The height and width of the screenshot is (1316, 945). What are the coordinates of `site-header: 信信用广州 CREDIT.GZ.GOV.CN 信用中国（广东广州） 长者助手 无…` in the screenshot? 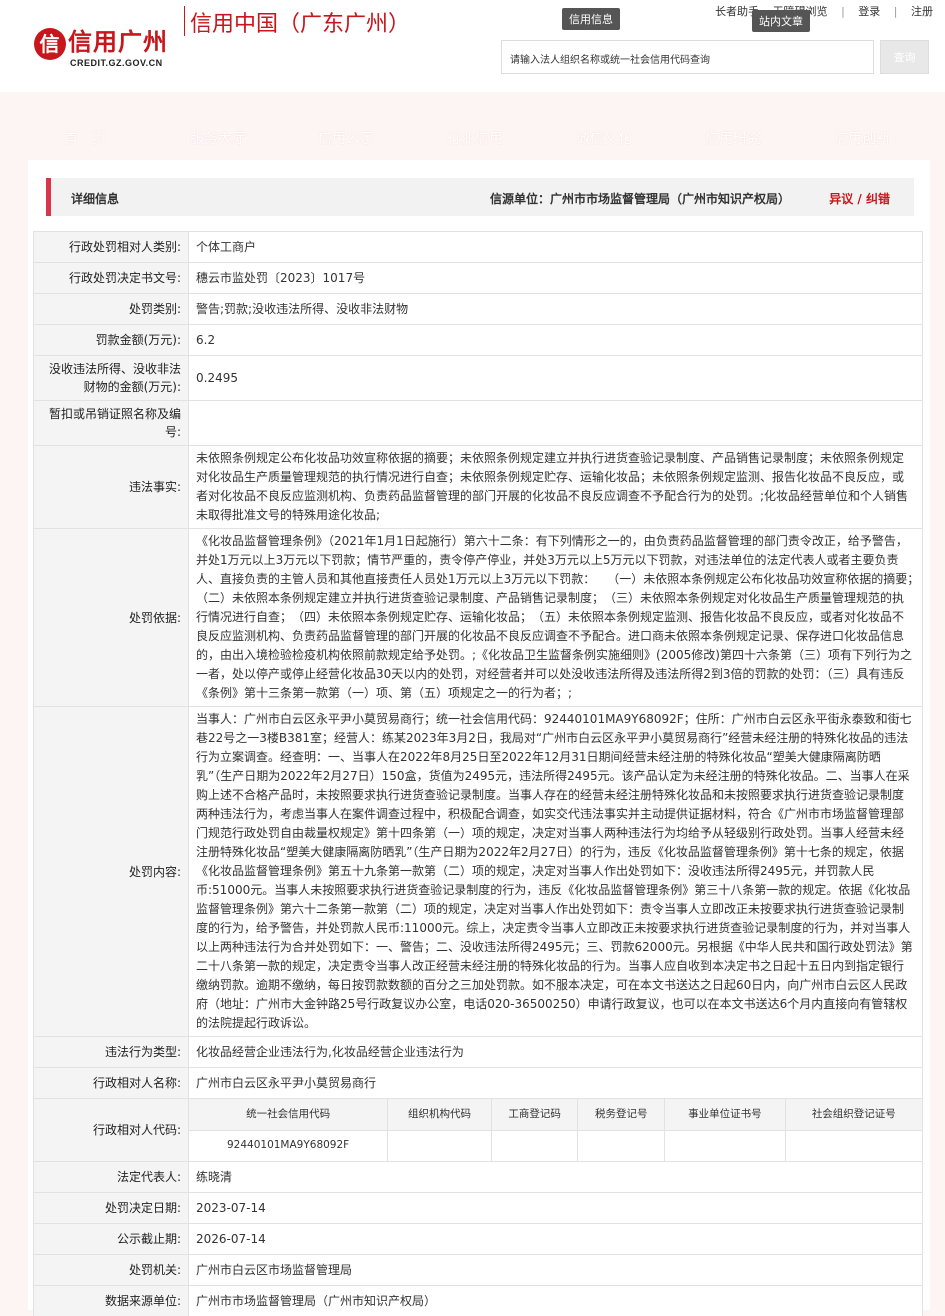 It's located at (472, 46).